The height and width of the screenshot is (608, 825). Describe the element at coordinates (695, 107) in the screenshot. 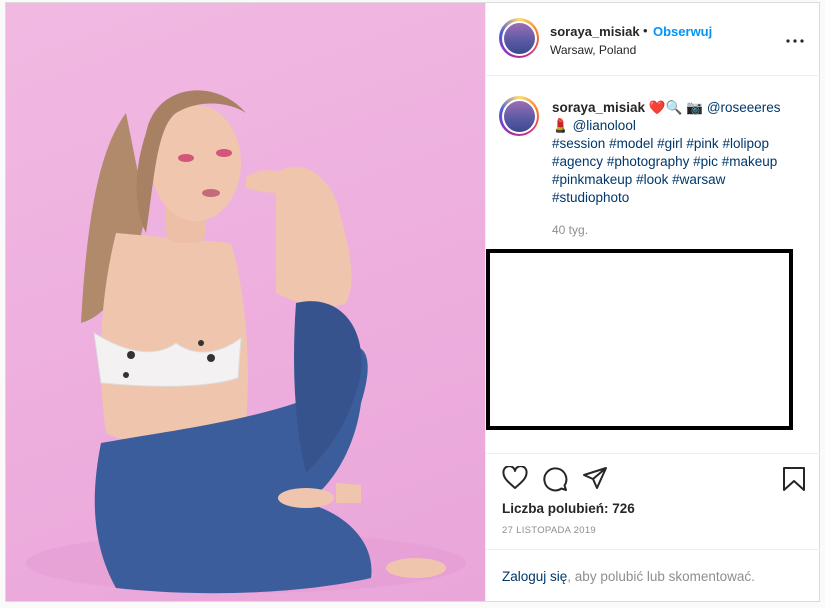

I see `camera-emoji: 📷` at that location.